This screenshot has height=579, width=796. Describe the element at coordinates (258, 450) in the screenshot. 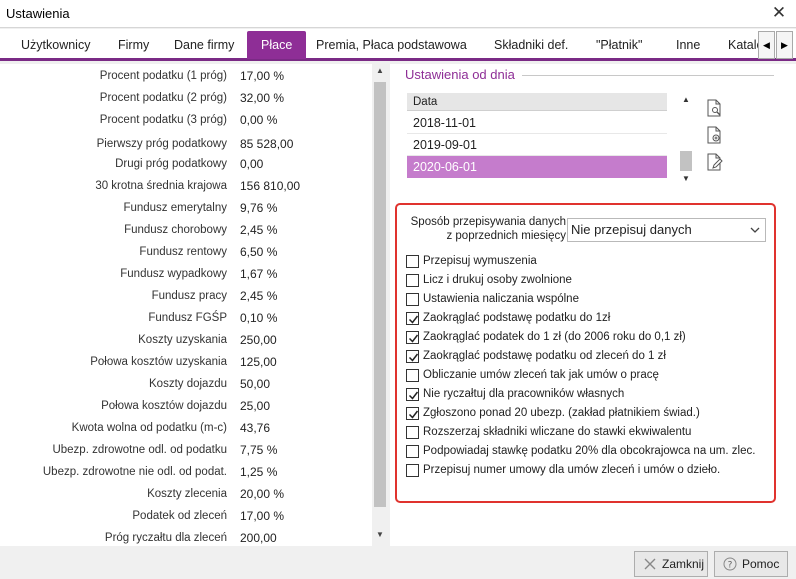

I see `param-value: 7,75 %` at that location.